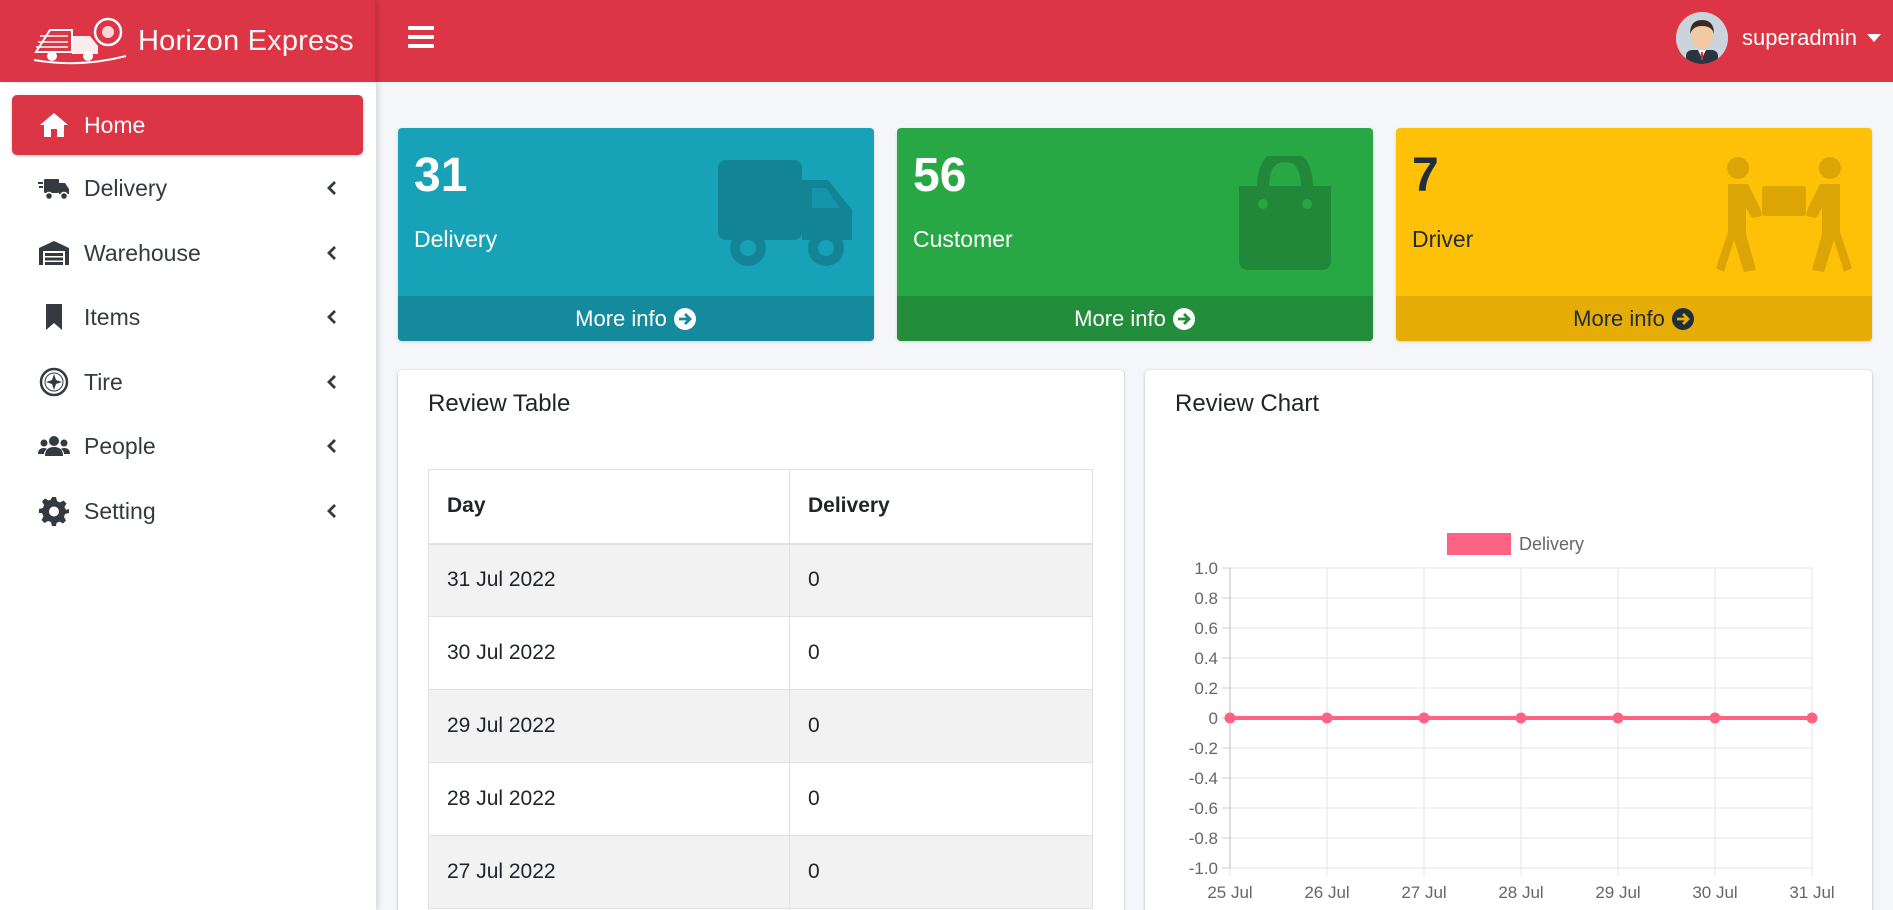 This screenshot has height=910, width=1893. Describe the element at coordinates (1520, 892) in the screenshot. I see `x-tick-label: 28 Jul` at that location.